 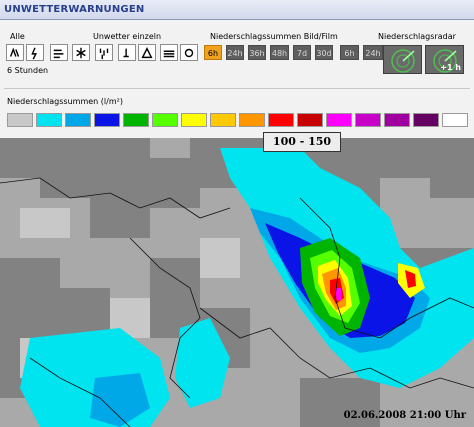 I want to click on black-ice-icon, so click(x=127, y=52).